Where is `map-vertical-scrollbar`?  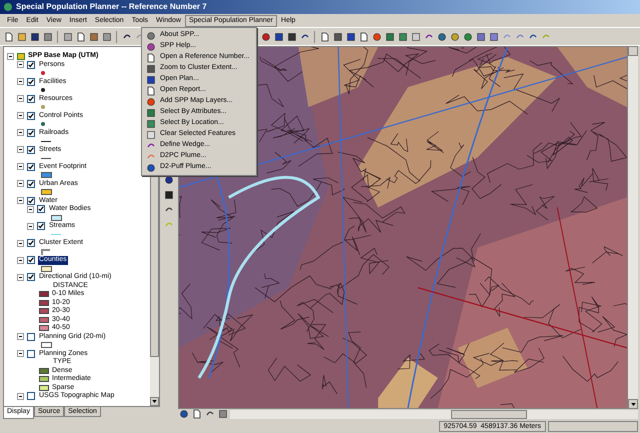 map-vertical-scrollbar is located at coordinates (633, 227).